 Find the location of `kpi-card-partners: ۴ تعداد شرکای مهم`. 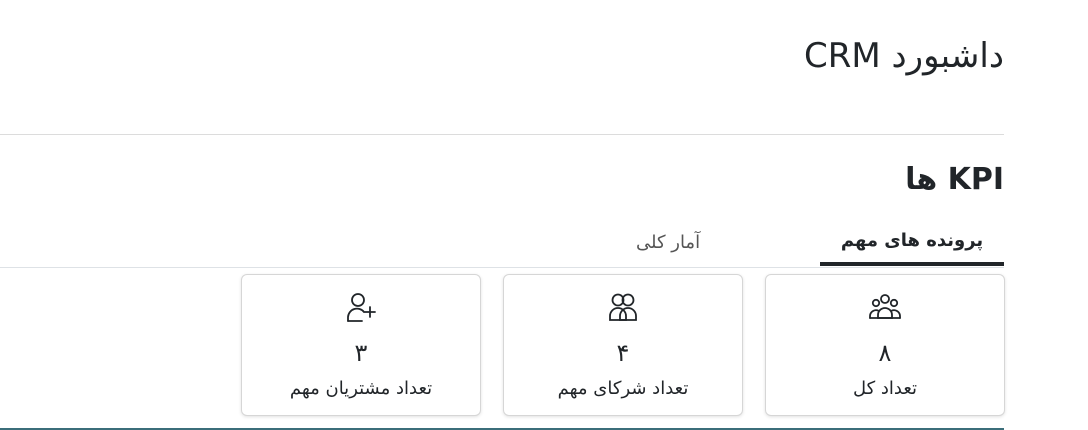

kpi-card-partners: ۴ تعداد شرکای مهم is located at coordinates (623, 345).